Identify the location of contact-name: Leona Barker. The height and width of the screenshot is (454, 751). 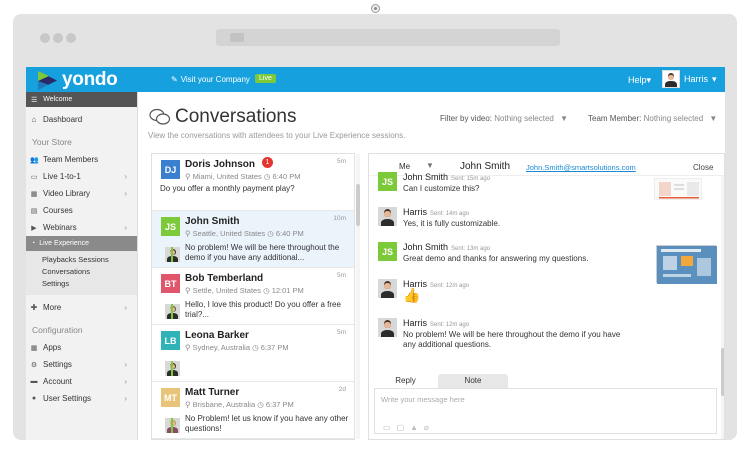
(217, 335).